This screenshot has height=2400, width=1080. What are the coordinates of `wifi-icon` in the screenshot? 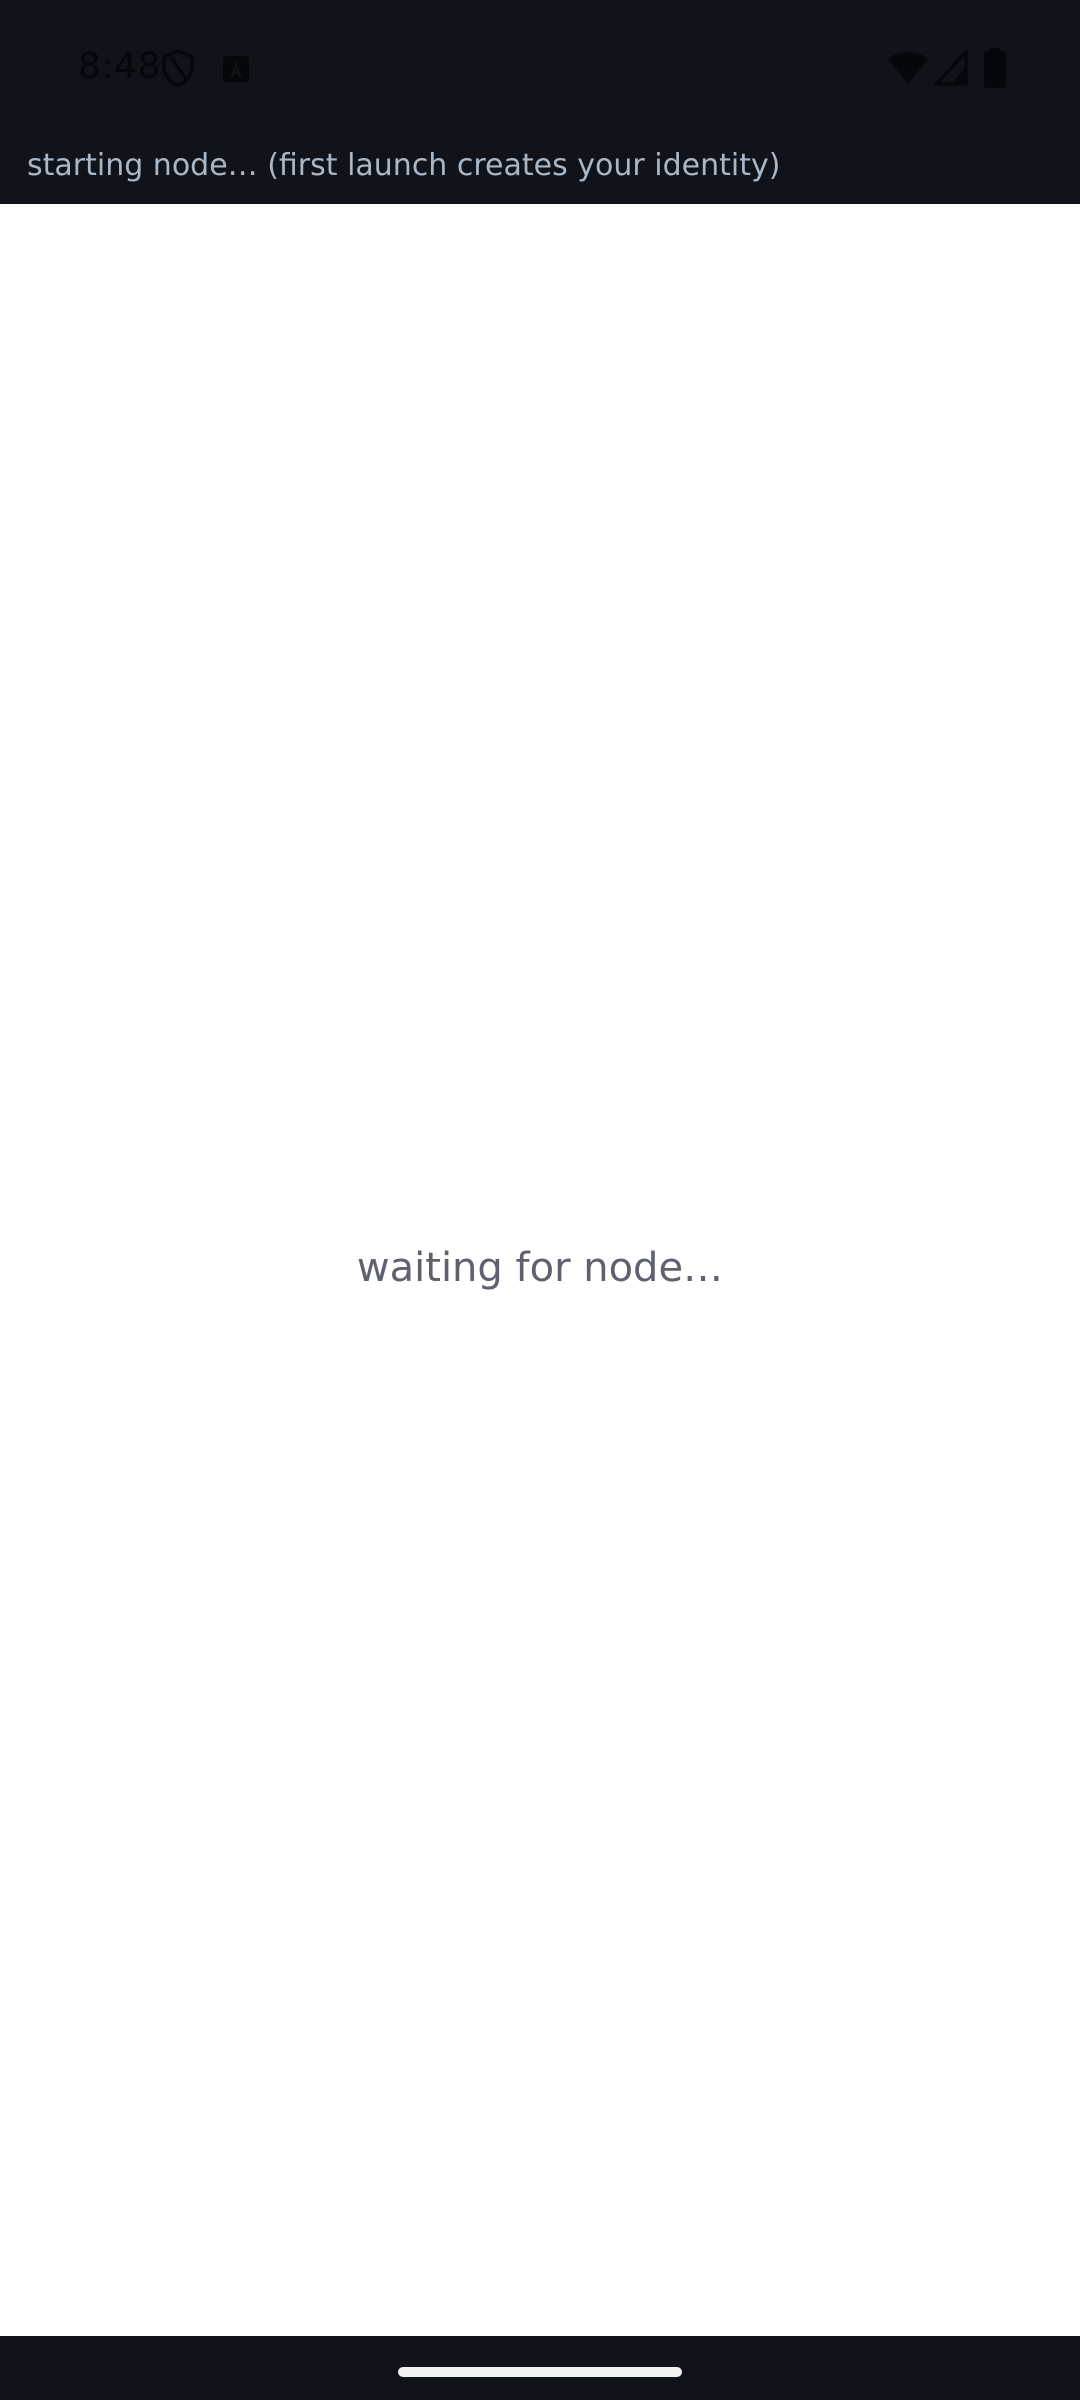 It's located at (908, 68).